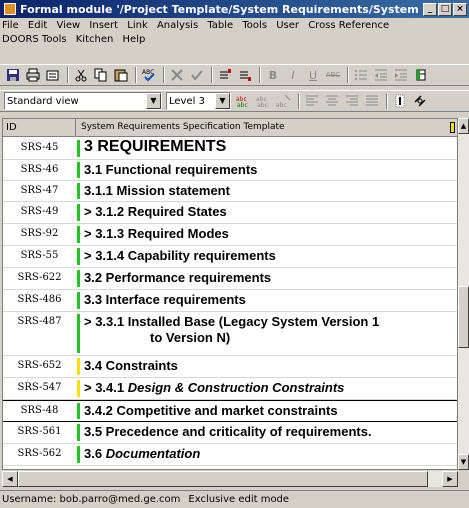  I want to click on horizontal-scrollbar: ◀ ▶, so click(230, 479).